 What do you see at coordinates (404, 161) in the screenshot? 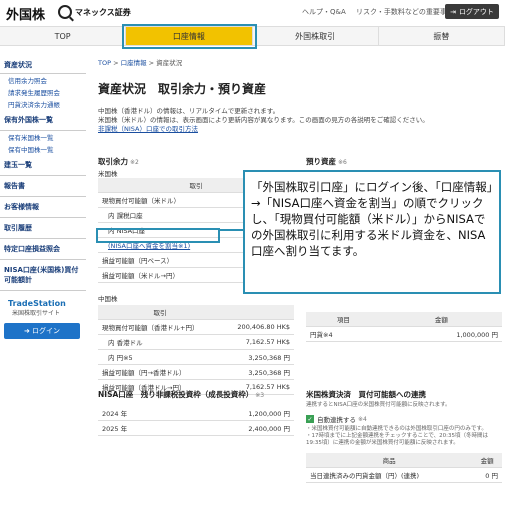
I see `deposit-panel: 預り資産 ※6` at bounding box center [404, 161].